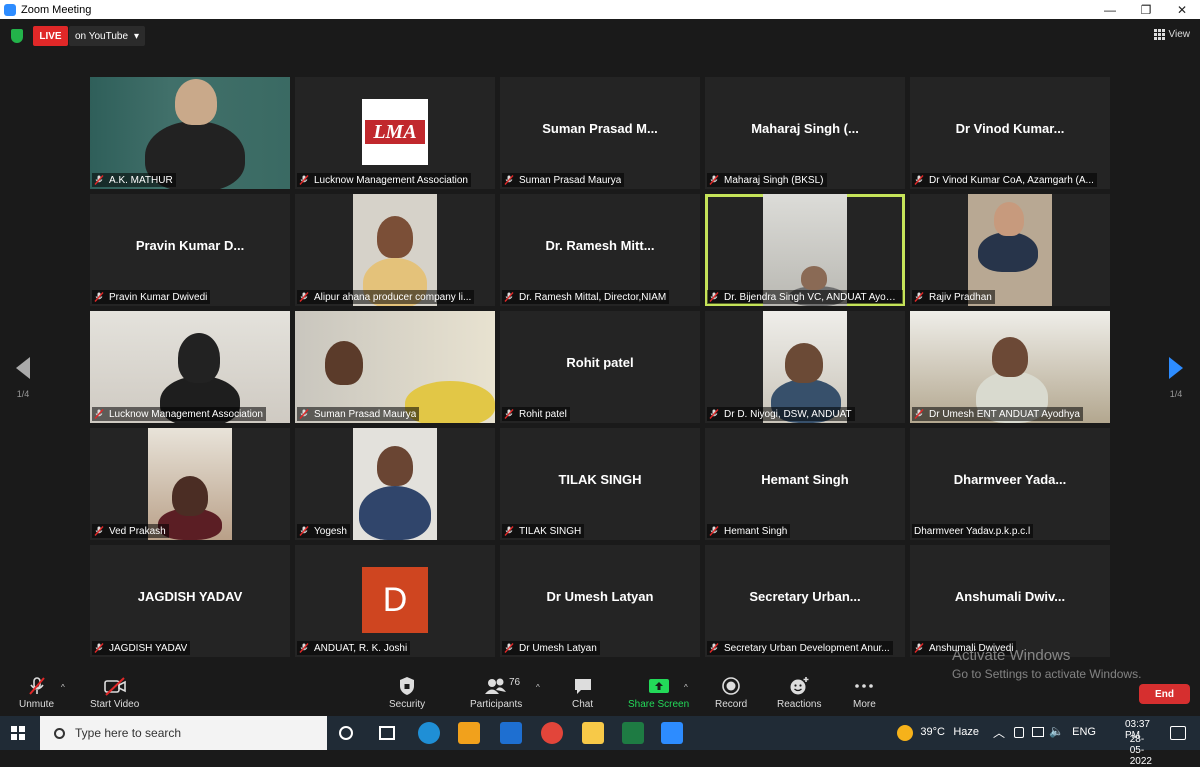  What do you see at coordinates (749, 531) in the screenshot?
I see `participant-nameplate: Hemant Singh` at bounding box center [749, 531].